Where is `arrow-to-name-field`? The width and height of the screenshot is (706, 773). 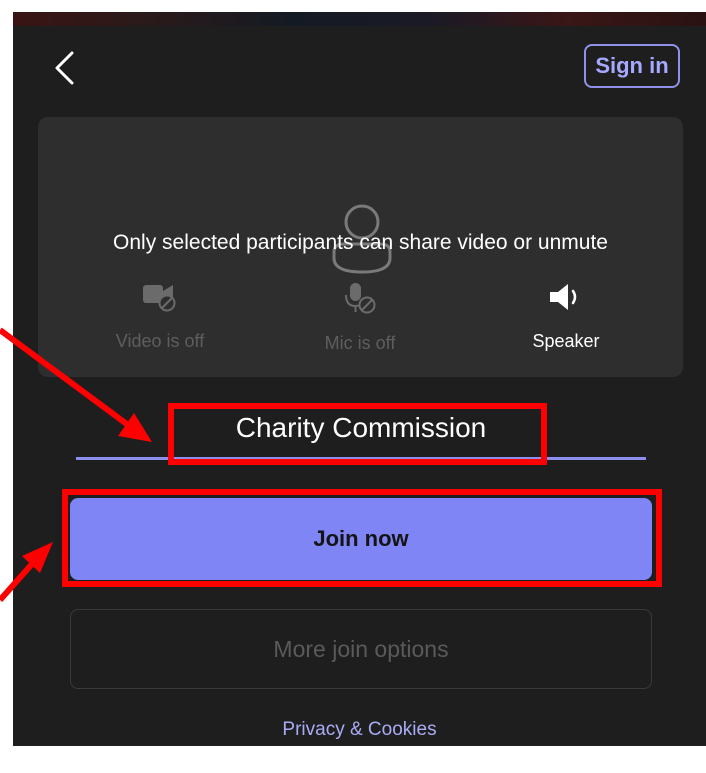 arrow-to-name-field is located at coordinates (76, 384).